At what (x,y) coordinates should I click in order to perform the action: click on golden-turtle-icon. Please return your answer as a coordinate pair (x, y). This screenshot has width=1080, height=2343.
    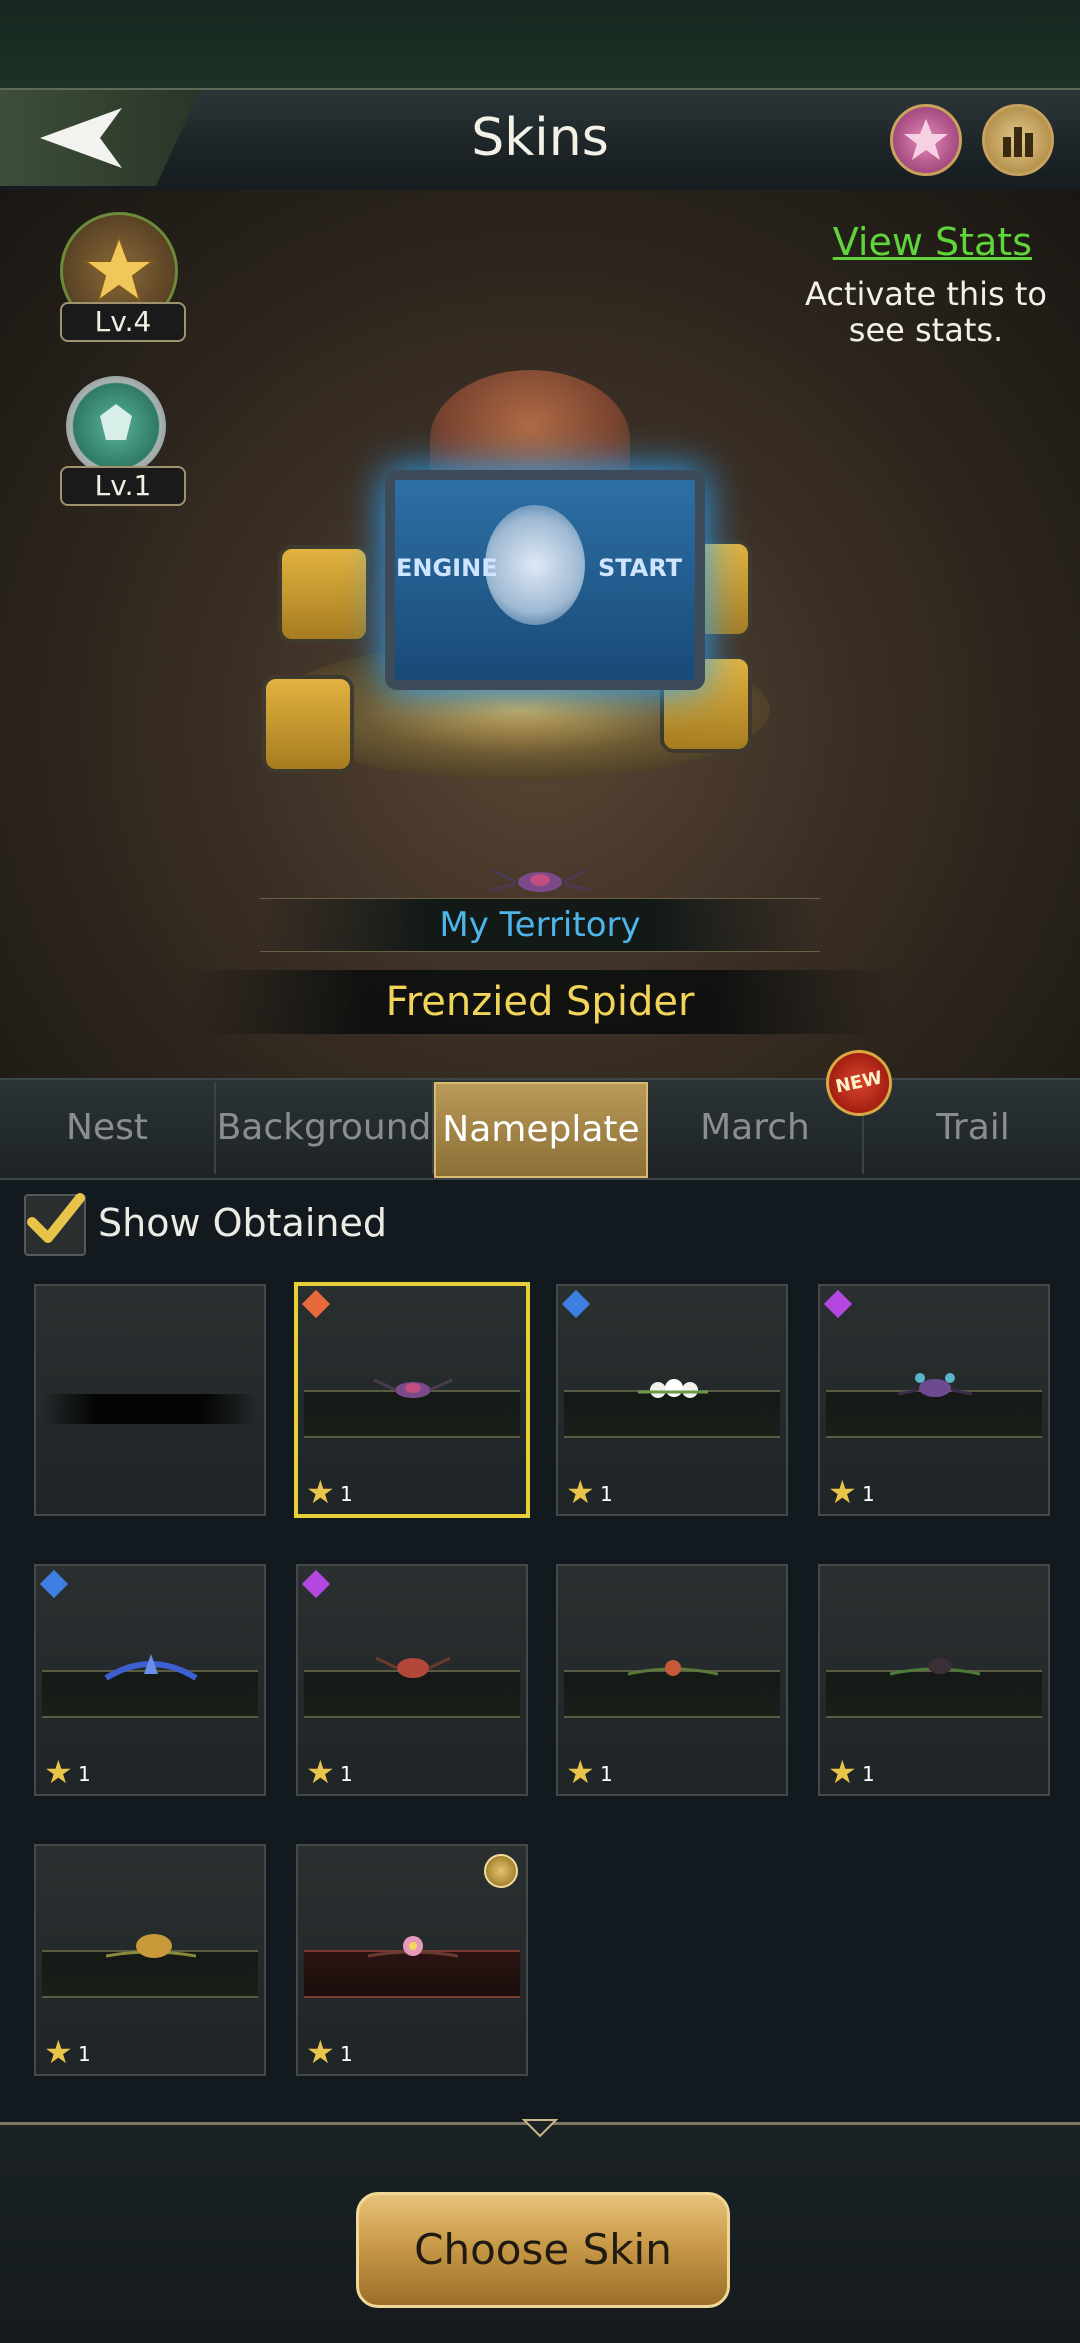
    Looking at the image, I should click on (151, 1946).